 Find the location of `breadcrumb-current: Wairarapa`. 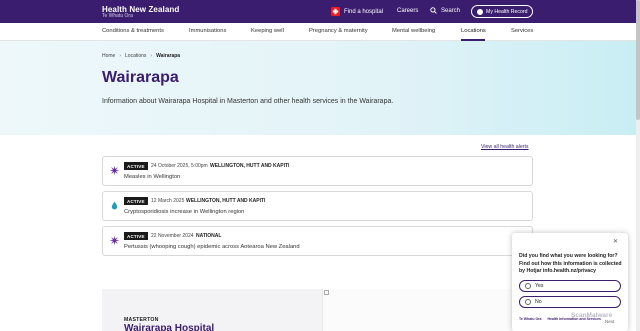

breadcrumb-current: Wairarapa is located at coordinates (168, 56).